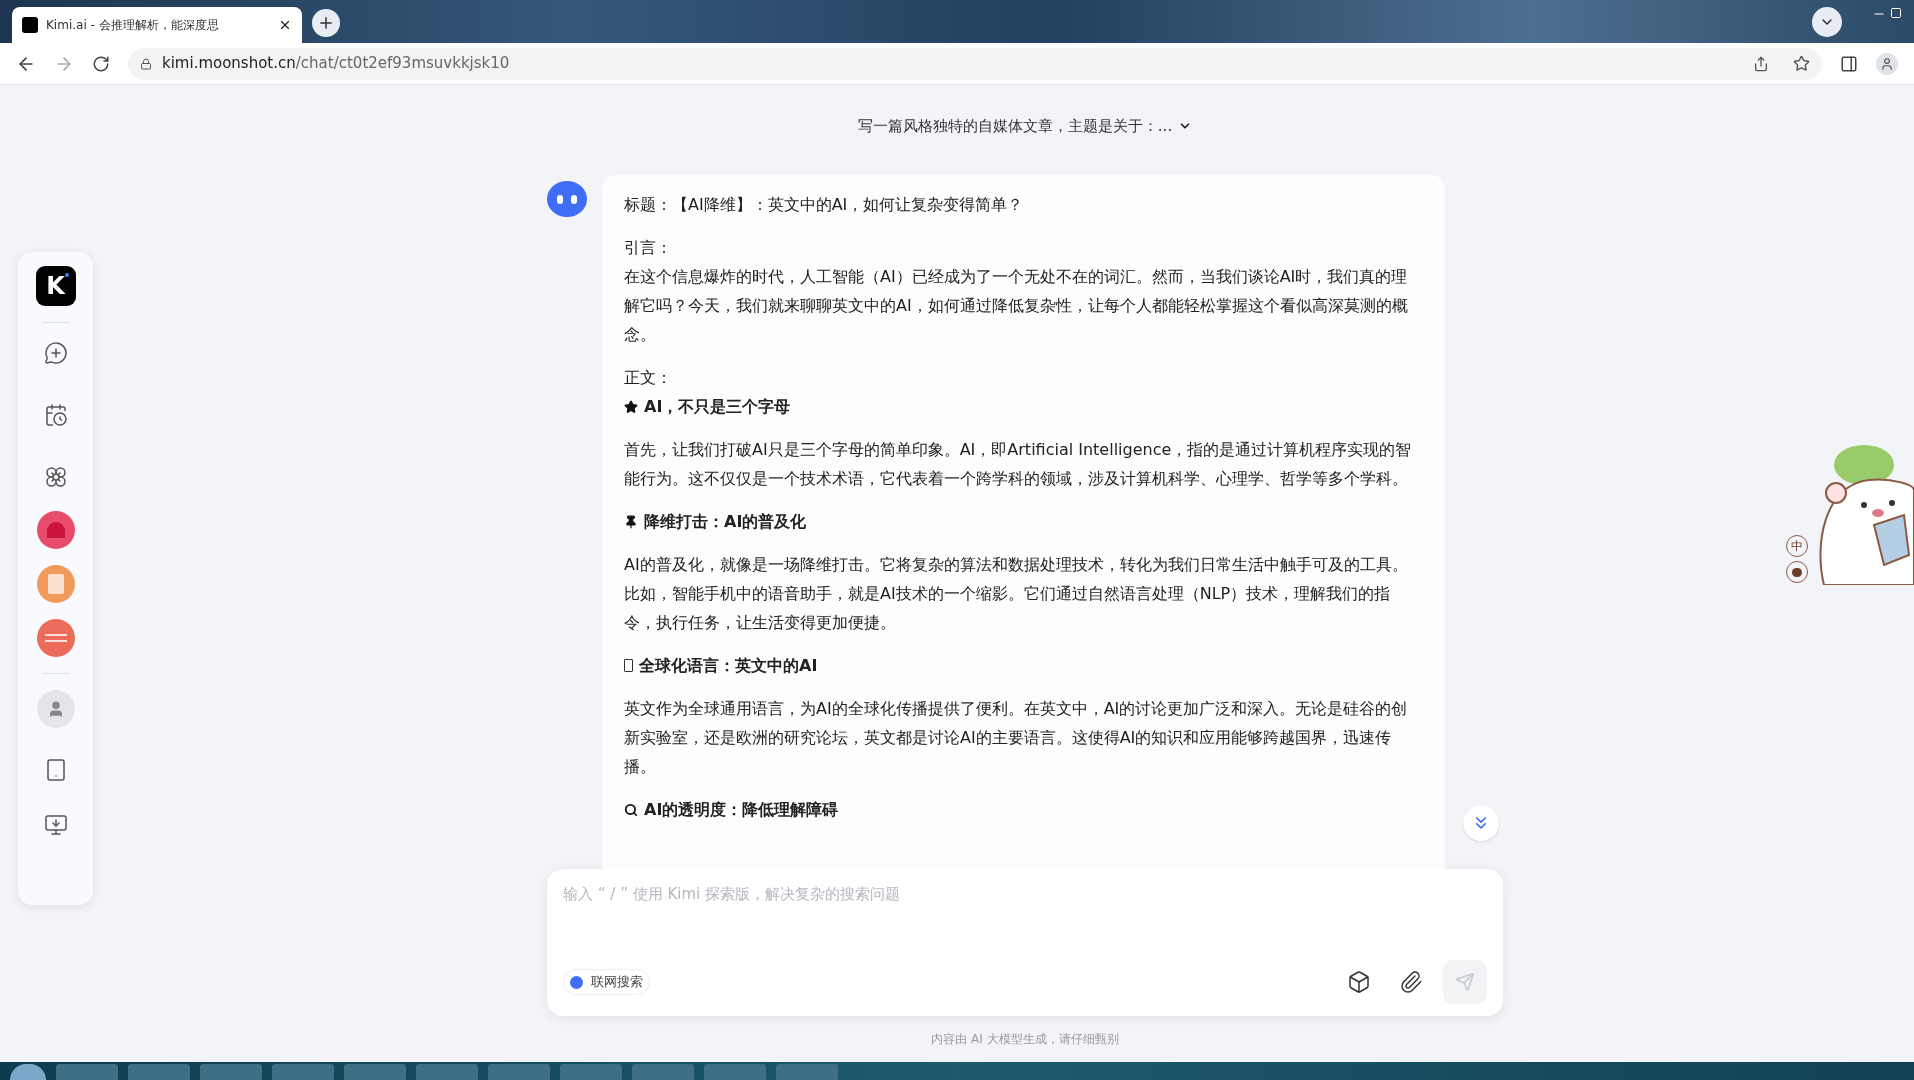 The height and width of the screenshot is (1080, 1914). What do you see at coordinates (1849, 63) in the screenshot?
I see `side-panel-icon` at bounding box center [1849, 63].